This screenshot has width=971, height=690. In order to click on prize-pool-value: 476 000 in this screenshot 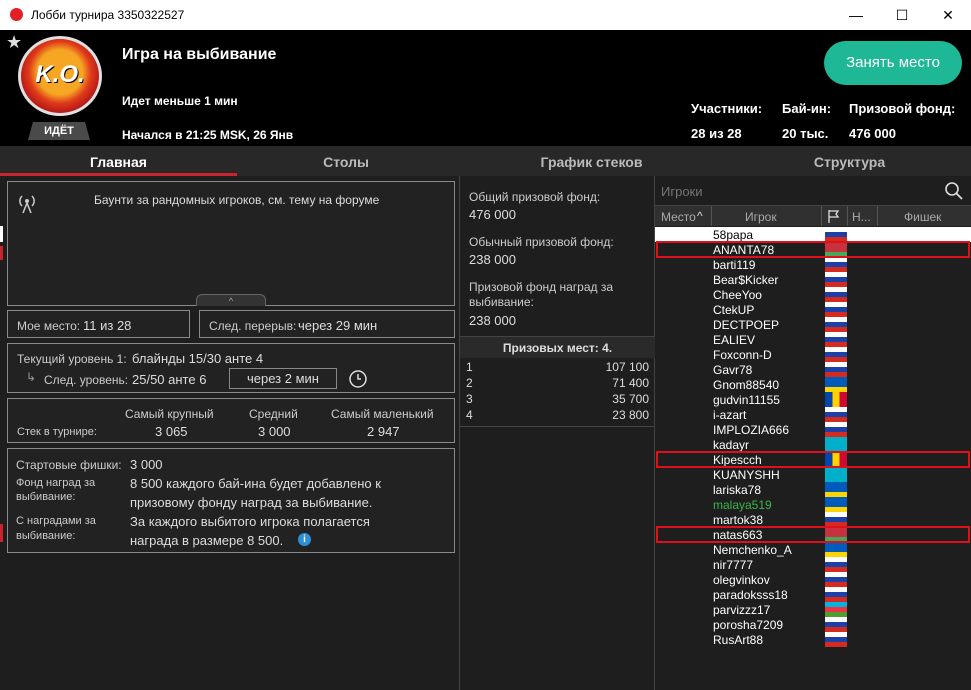, I will do `click(872, 133)`.